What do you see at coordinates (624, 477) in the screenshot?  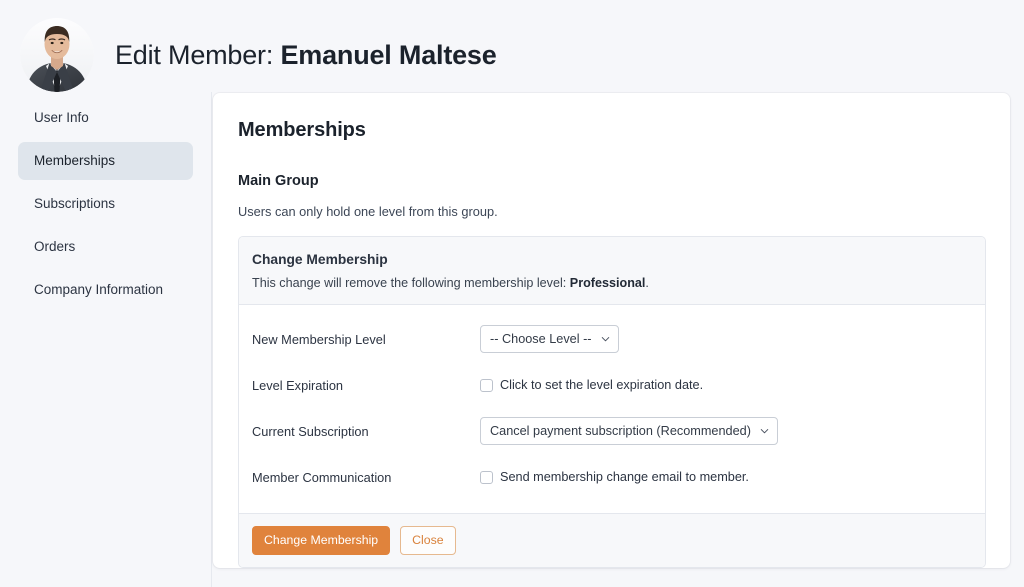 I see `member-communication-checkbox-label: Send membership change email to member.` at bounding box center [624, 477].